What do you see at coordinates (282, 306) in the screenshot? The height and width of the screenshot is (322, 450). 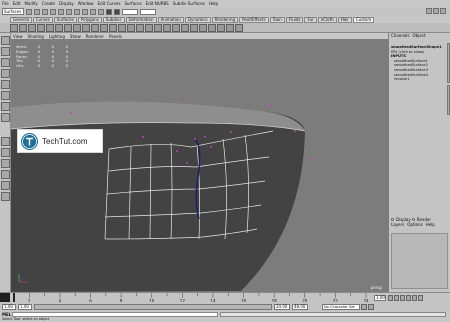 I see `playback-end-field: 24.00` at bounding box center [282, 306].